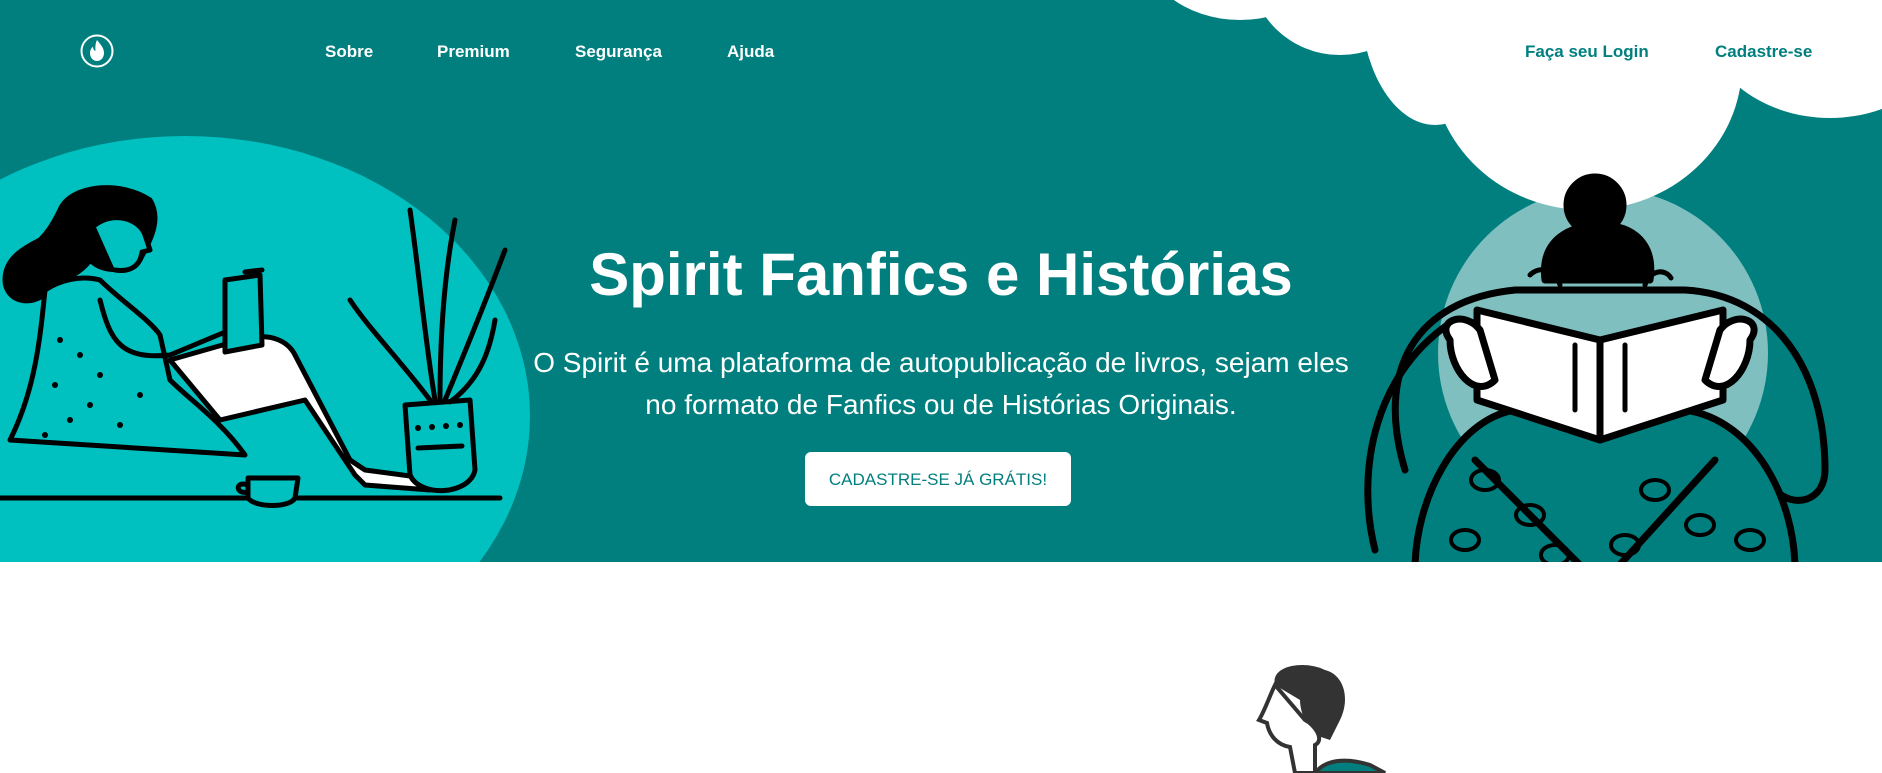 The height and width of the screenshot is (773, 1882). What do you see at coordinates (97, 51) in the screenshot?
I see `flame-icon` at bounding box center [97, 51].